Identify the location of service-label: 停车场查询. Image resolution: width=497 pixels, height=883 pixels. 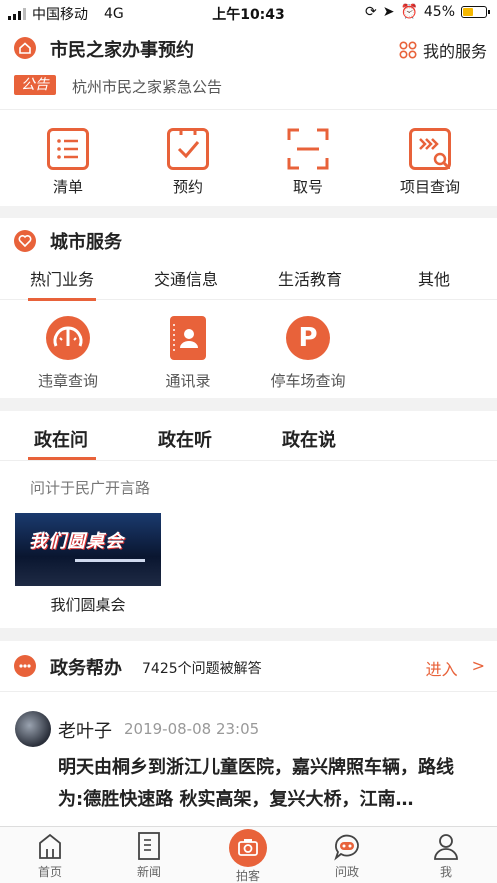
(308, 381).